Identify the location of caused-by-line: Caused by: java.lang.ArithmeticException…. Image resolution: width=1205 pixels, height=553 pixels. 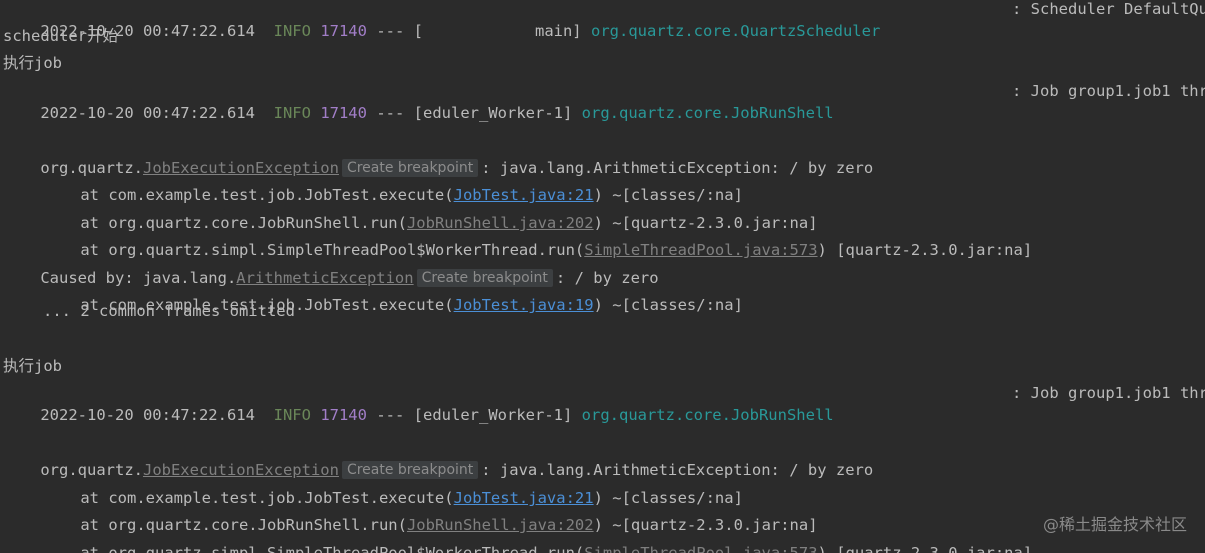
(331, 266).